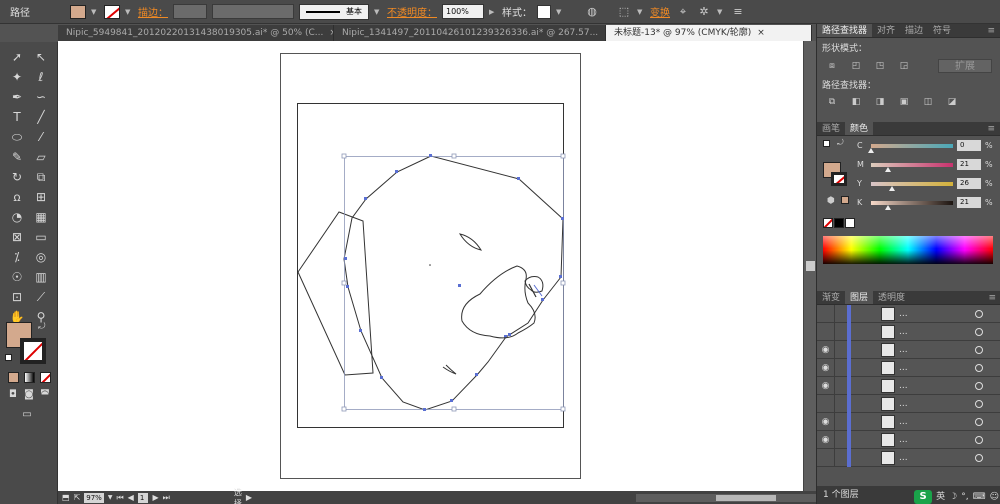  I want to click on gradient-tool-icon: ▭, so click(41, 237).